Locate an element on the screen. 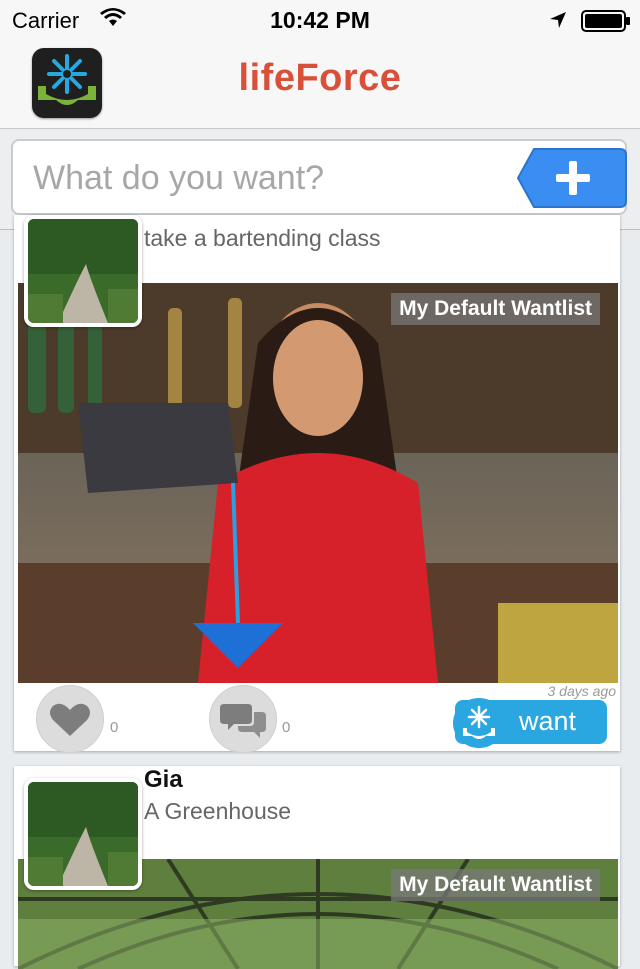 The image size is (640, 969). like-count: 0 is located at coordinates (114, 727).